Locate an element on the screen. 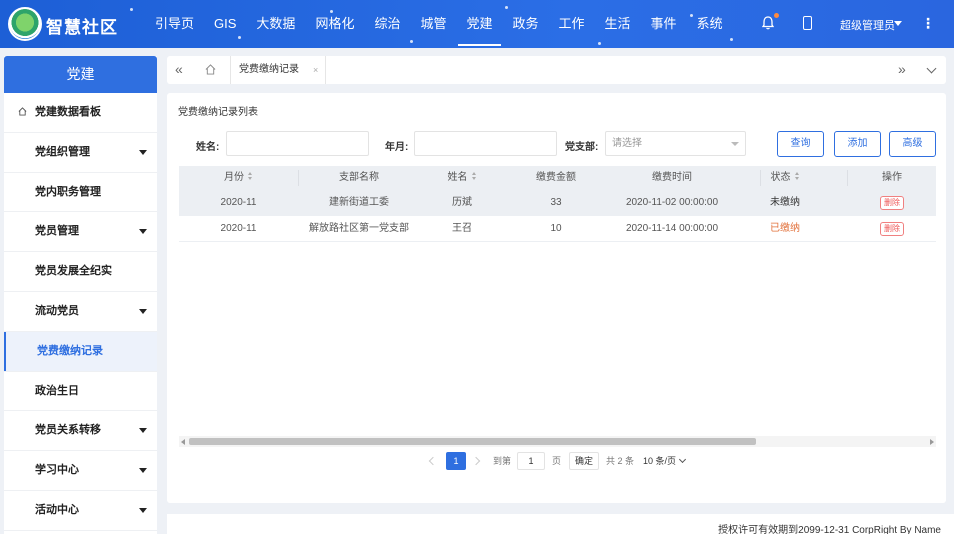  column-header-month: 月份 is located at coordinates (238, 178).